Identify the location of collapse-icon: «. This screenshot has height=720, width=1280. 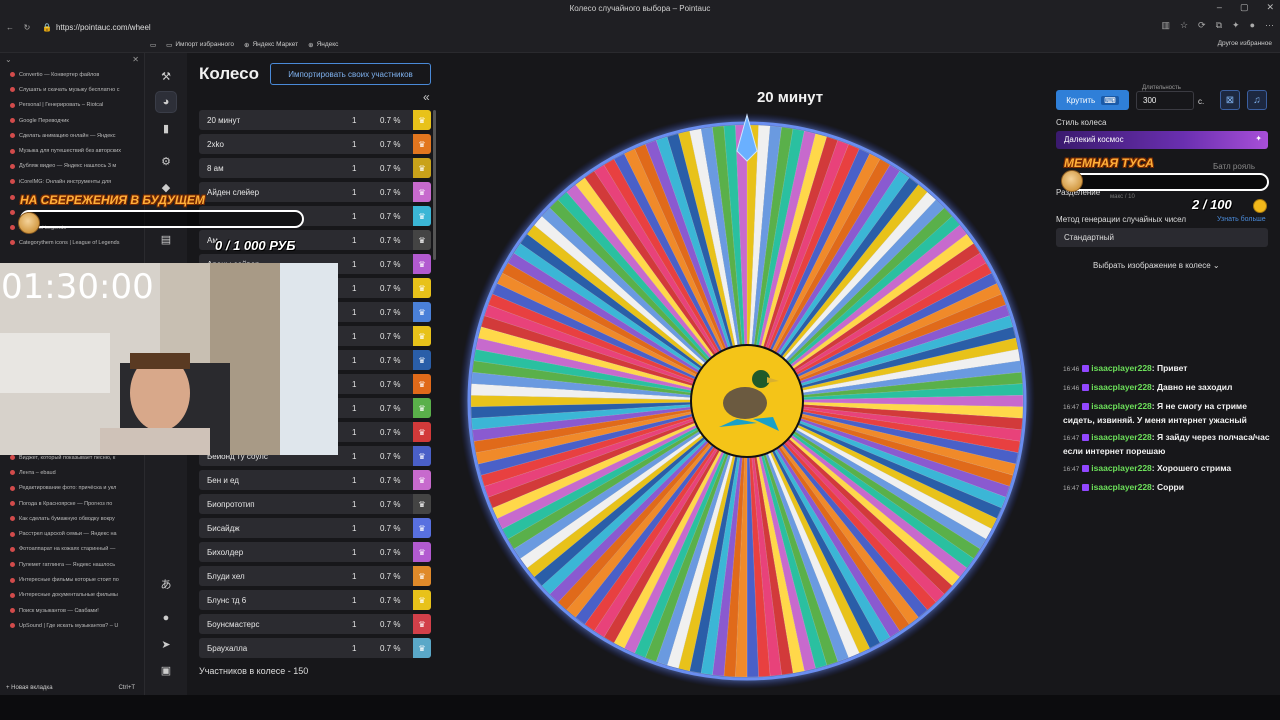
(426, 97).